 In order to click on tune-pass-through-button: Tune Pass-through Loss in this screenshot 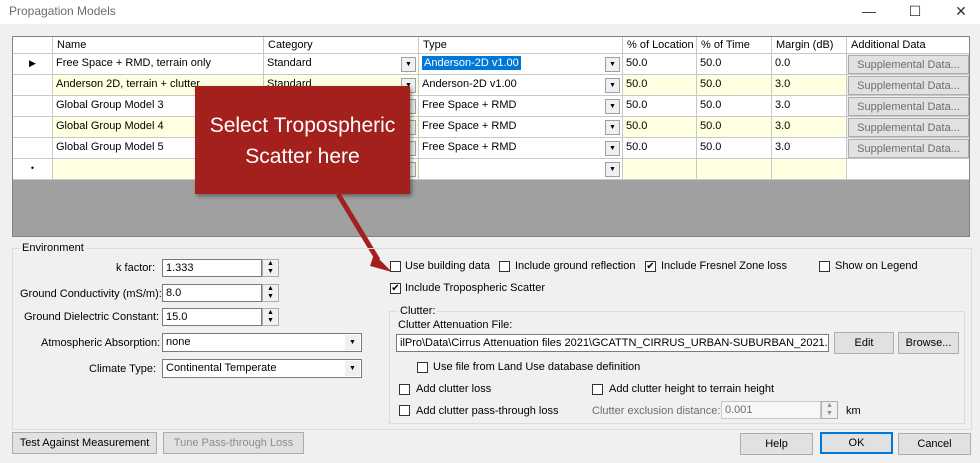, I will do `click(233, 443)`.